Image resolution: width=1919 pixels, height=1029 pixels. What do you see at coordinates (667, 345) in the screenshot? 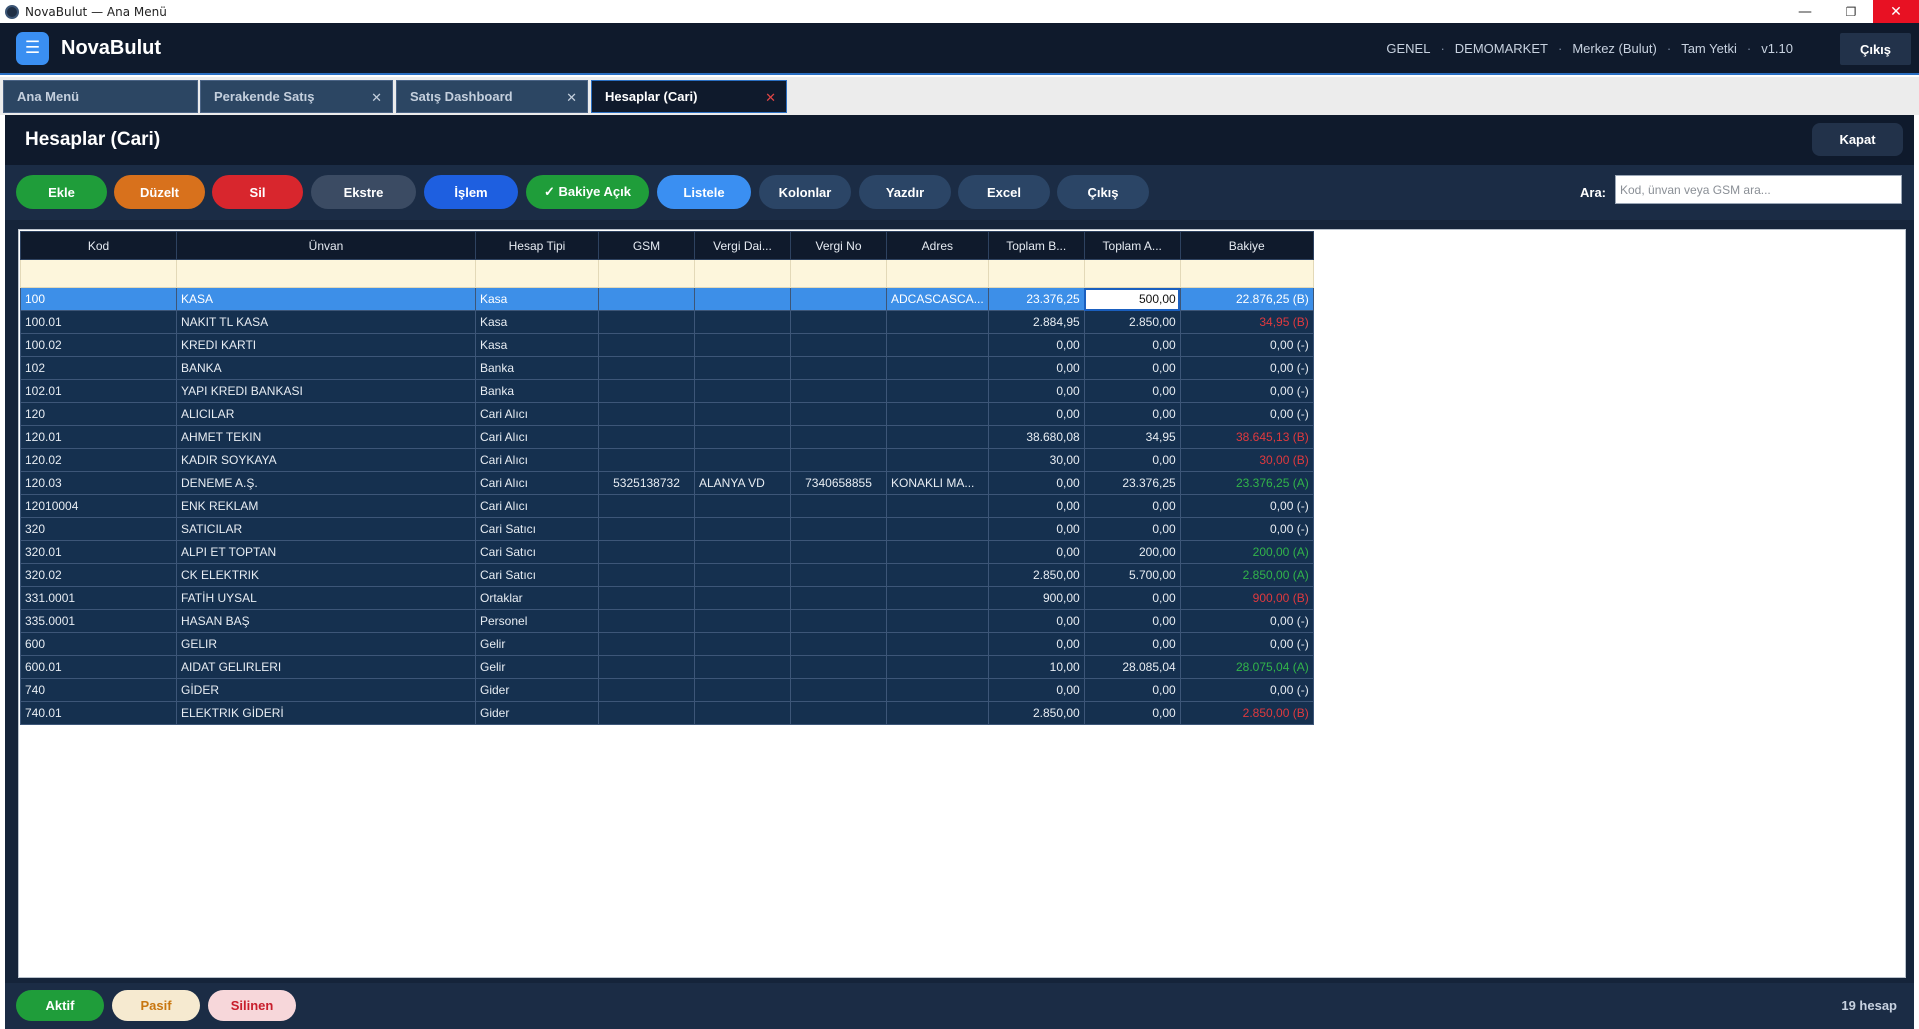
I see `table-row: 100.02 KREDI KARTI Kasa 0,00 0,00 0,00 (-)` at bounding box center [667, 345].